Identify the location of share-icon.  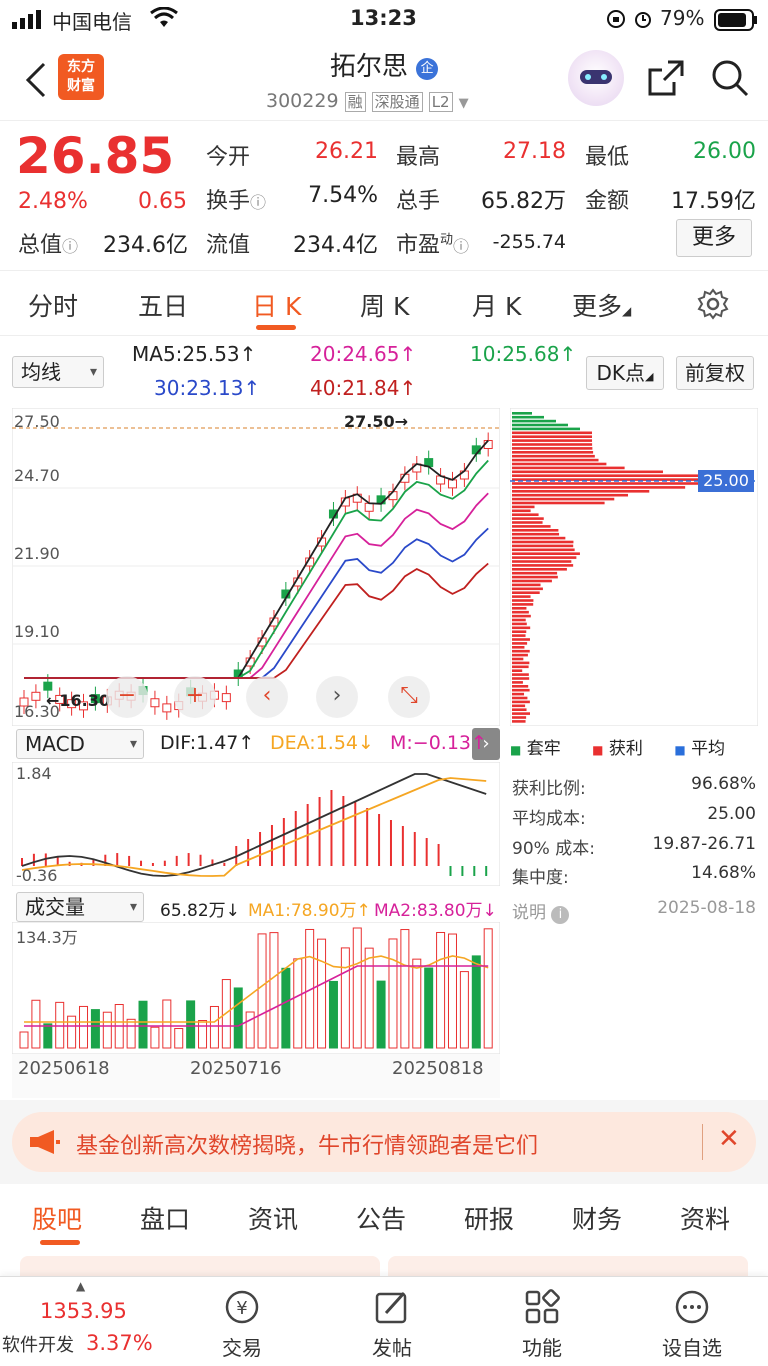
(666, 80).